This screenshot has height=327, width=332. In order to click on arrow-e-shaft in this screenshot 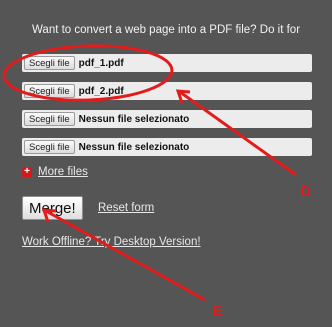, I will do `click(125, 255)`.